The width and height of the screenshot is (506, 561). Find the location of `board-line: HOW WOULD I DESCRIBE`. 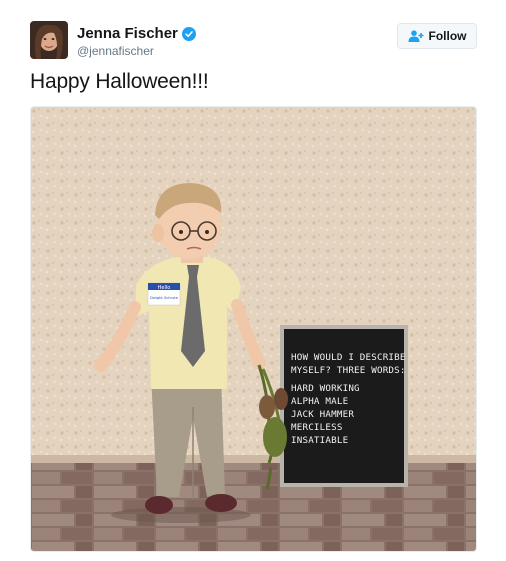

board-line: HOW WOULD I DESCRIBE is located at coordinates (348, 357).